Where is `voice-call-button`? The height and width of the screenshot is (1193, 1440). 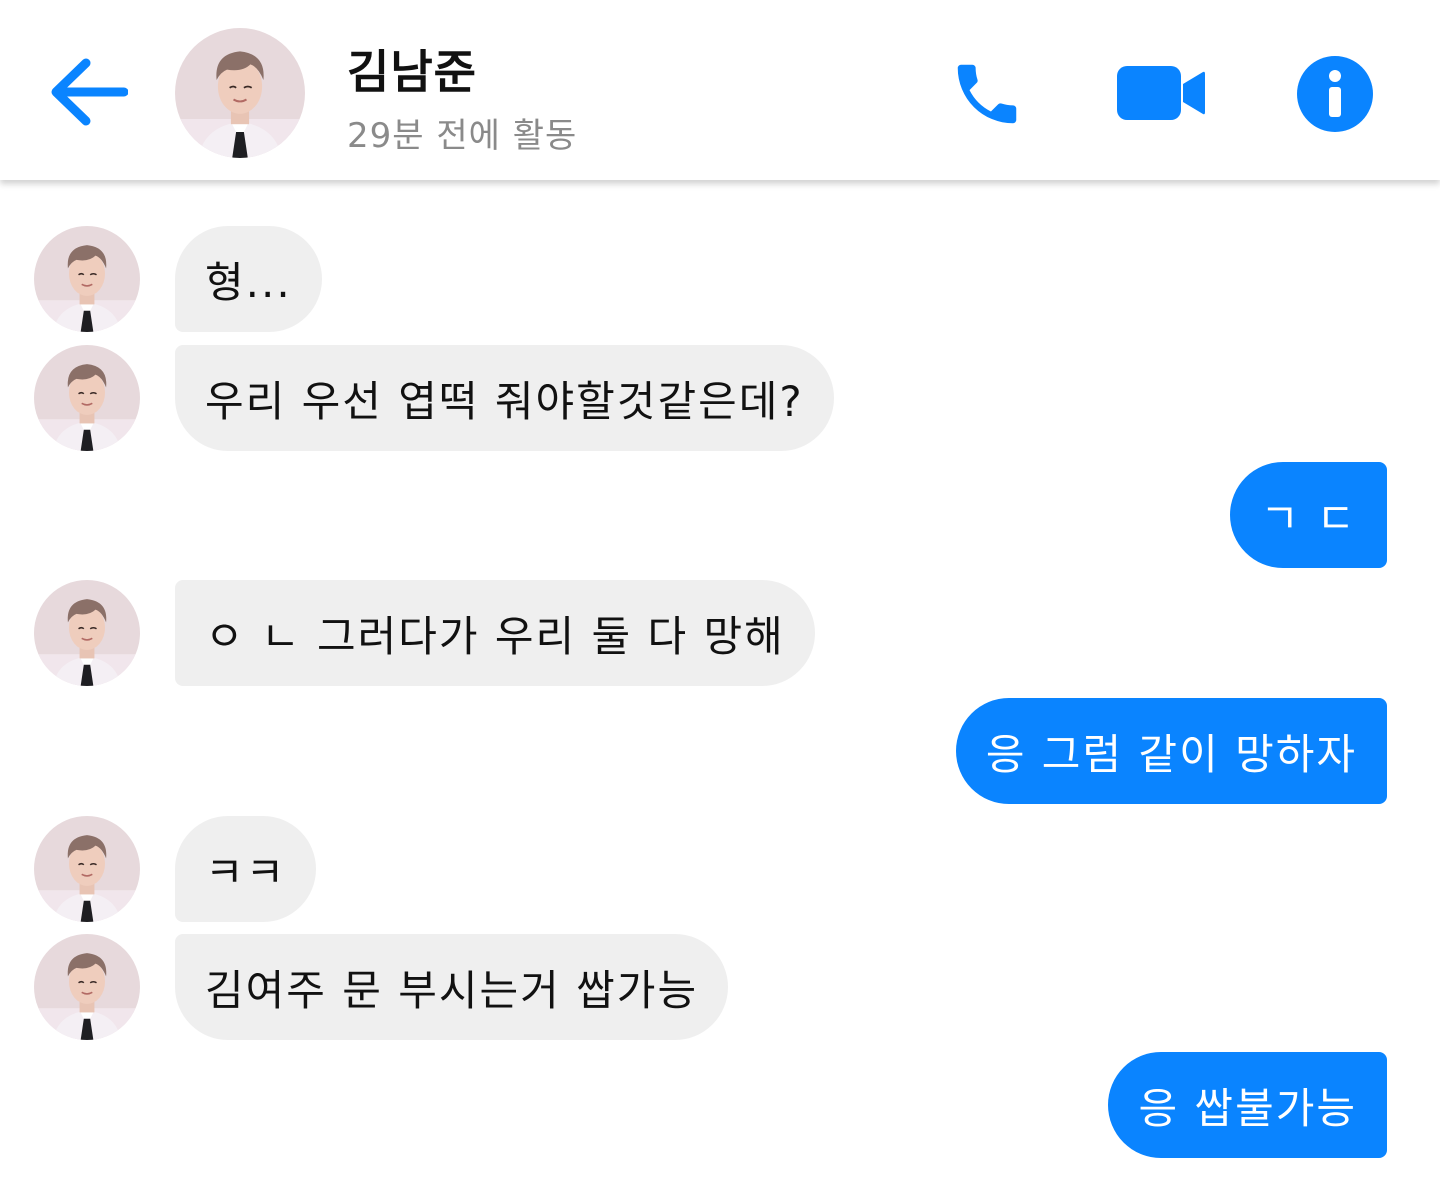 voice-call-button is located at coordinates (987, 94).